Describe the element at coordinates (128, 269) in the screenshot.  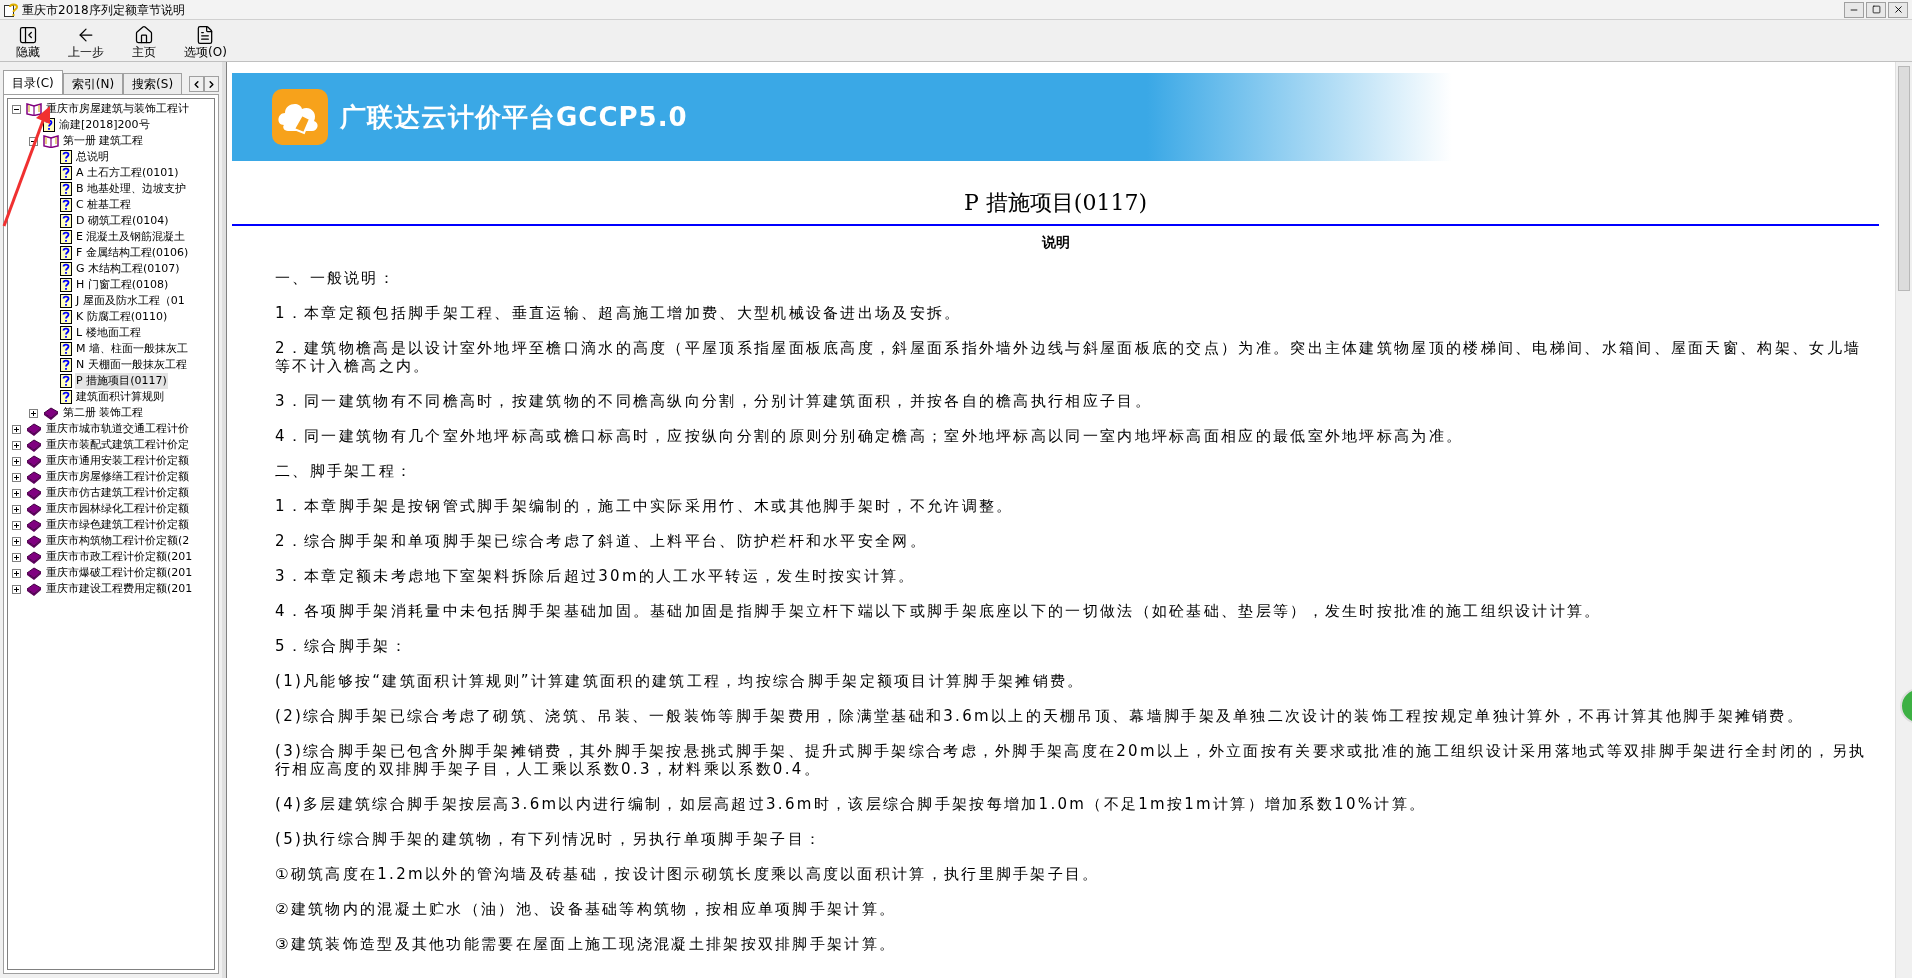
I see `tree-item: G 木结构工程(0107)` at that location.